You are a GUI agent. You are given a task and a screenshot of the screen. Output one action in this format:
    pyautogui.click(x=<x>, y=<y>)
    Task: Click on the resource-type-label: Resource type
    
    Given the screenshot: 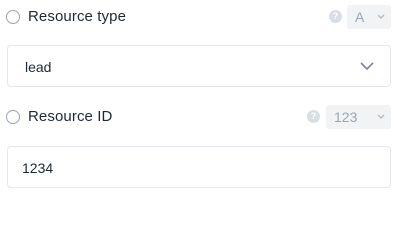 What is the action you would take?
    pyautogui.click(x=77, y=16)
    